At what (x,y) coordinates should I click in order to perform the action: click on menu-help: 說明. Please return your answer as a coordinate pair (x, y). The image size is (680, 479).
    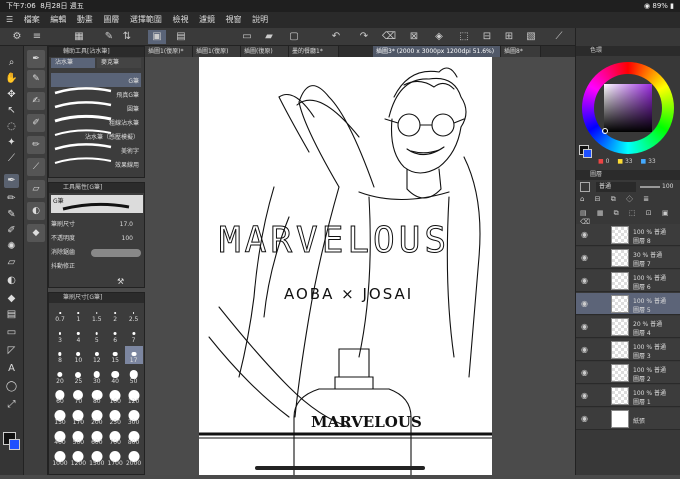
    Looking at the image, I should click on (260, 20).